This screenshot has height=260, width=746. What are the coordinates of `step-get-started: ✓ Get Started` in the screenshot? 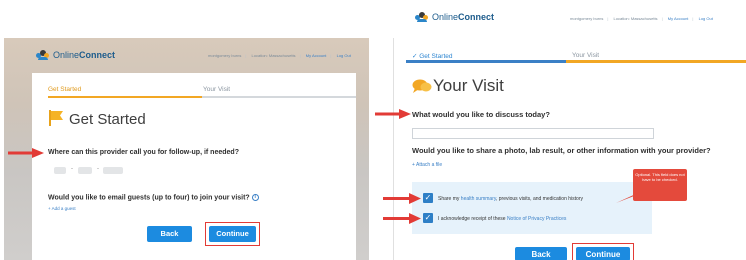 It's located at (432, 56).